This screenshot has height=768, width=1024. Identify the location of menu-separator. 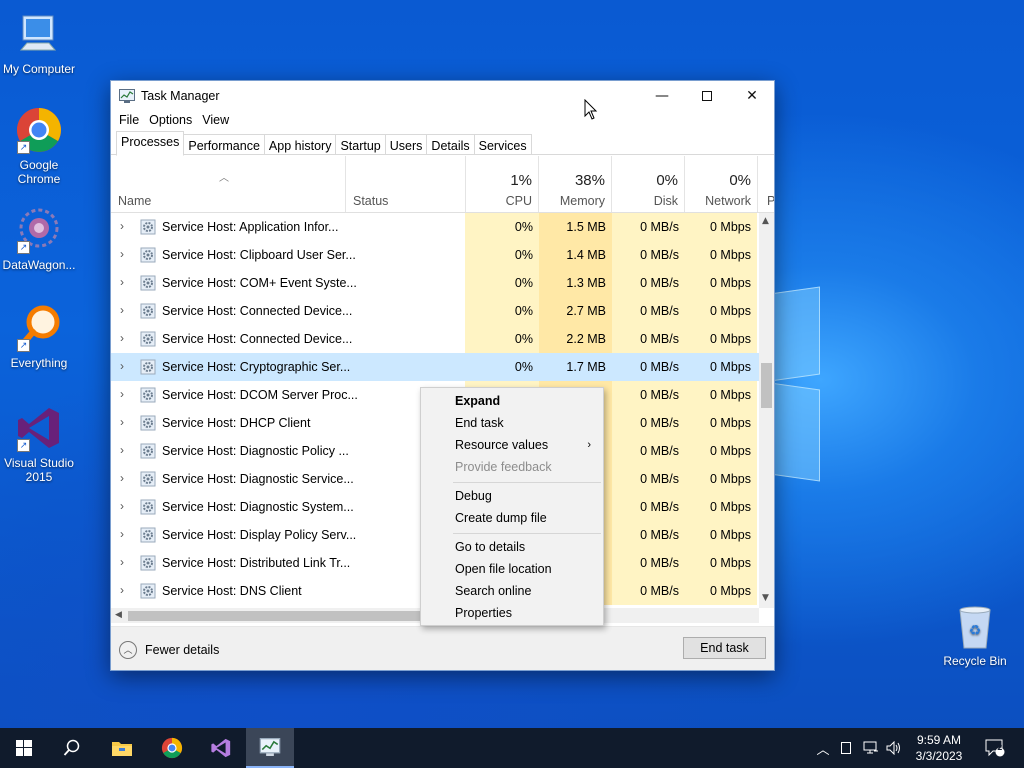
(527, 482).